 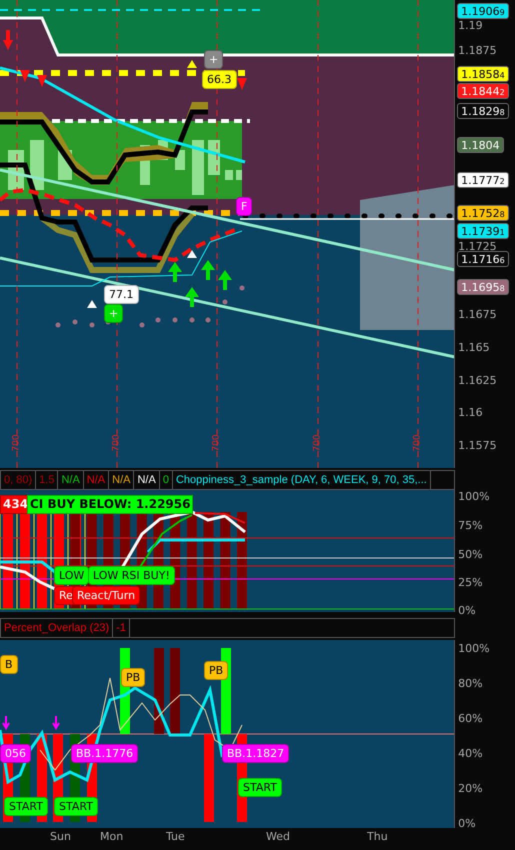 What do you see at coordinates (256, 753) in the screenshot?
I see `chart-callout: BB.1.1827` at bounding box center [256, 753].